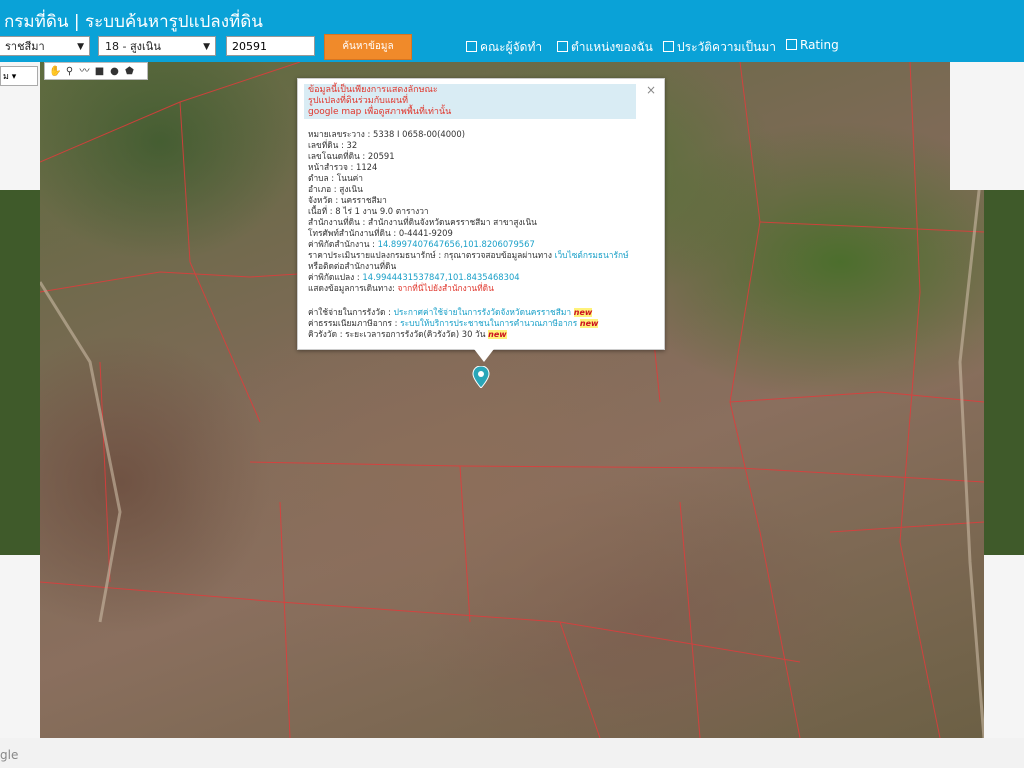  I want to click on page-title: กรมที่ดิน | ระบบค้นหารูปแปลงที่ดิน, so click(133, 22).